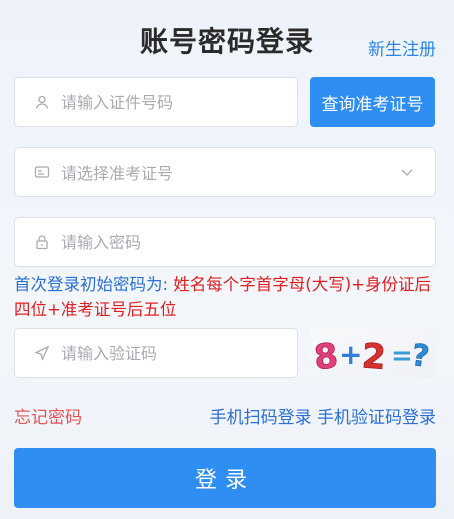  What do you see at coordinates (225, 478) in the screenshot?
I see `login-button: 登录` at bounding box center [225, 478].